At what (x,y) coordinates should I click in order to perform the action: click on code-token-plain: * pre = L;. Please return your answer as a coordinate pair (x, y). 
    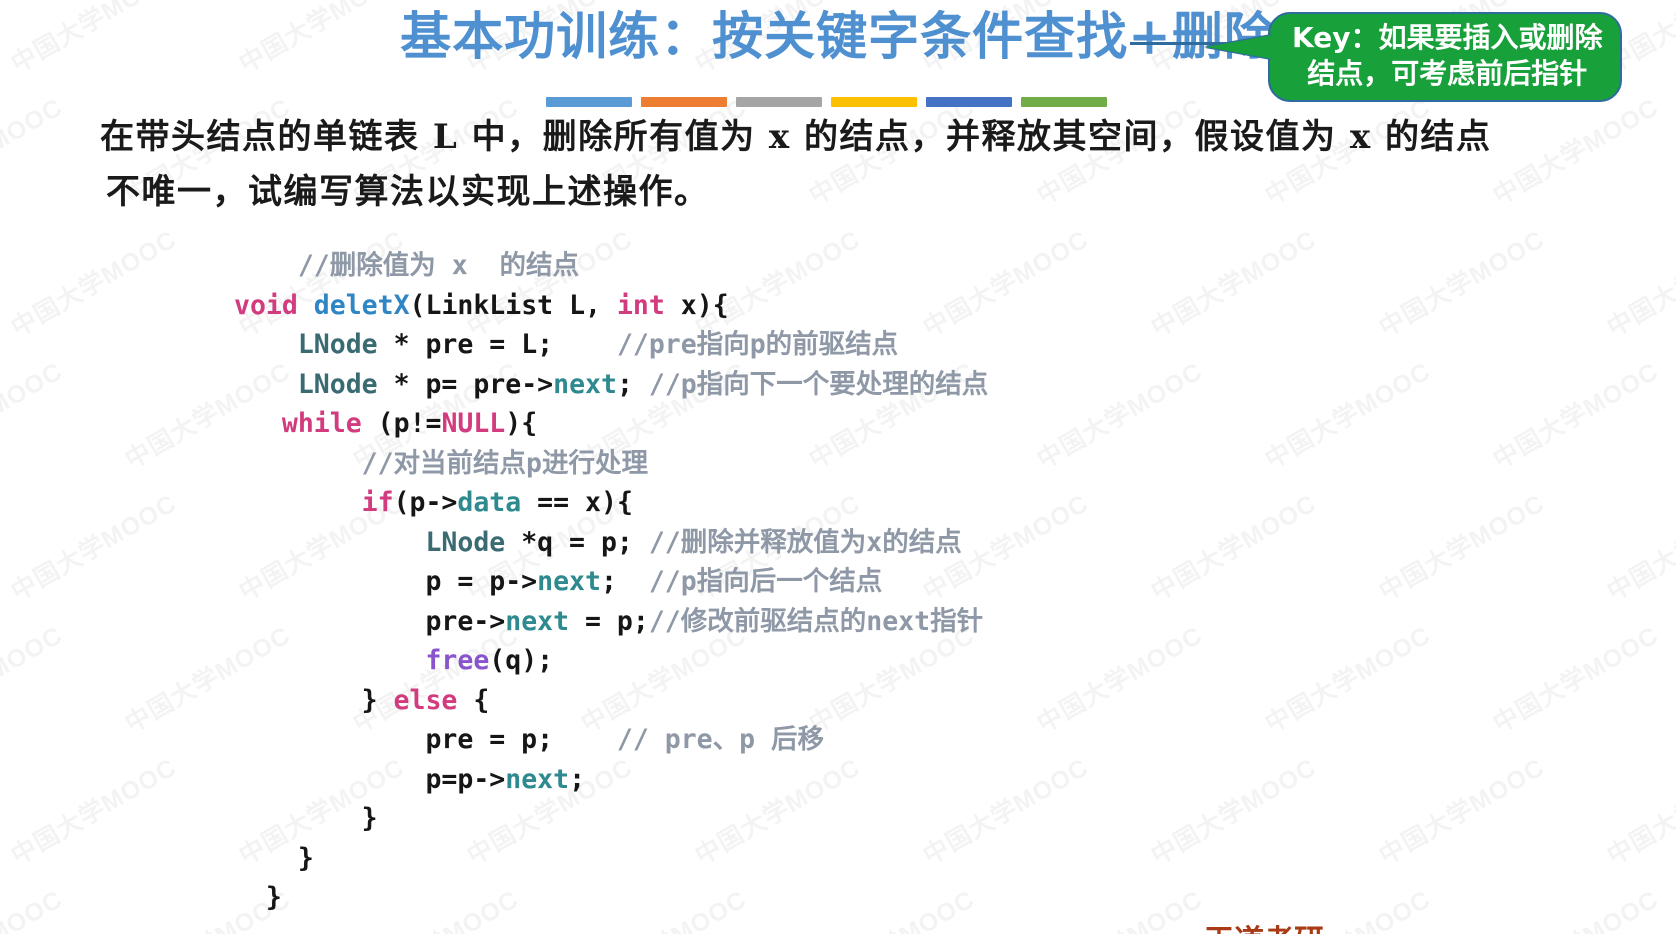
    Looking at the image, I should click on (497, 344).